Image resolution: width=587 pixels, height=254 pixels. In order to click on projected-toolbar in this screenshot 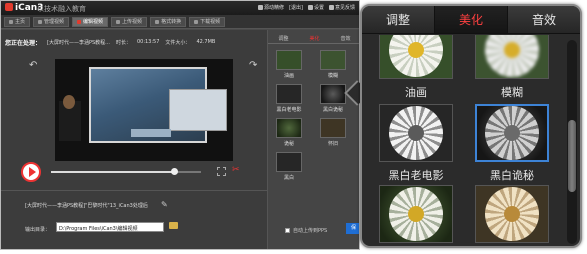, I will do `click(151, 133)`.